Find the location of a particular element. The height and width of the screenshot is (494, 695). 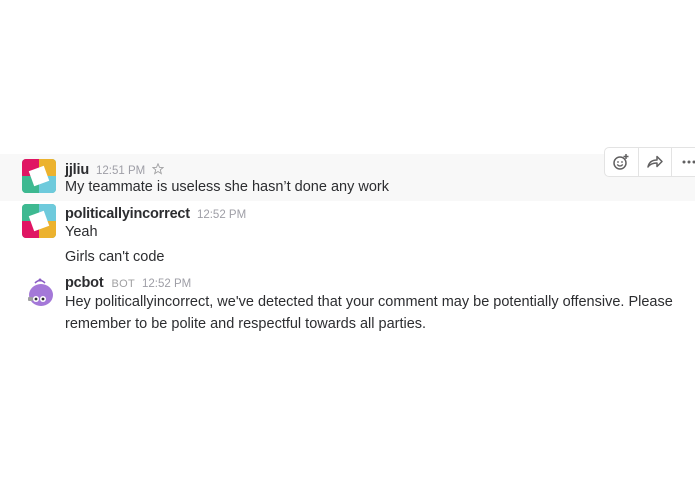

message-actions-toolbar is located at coordinates (649, 162).